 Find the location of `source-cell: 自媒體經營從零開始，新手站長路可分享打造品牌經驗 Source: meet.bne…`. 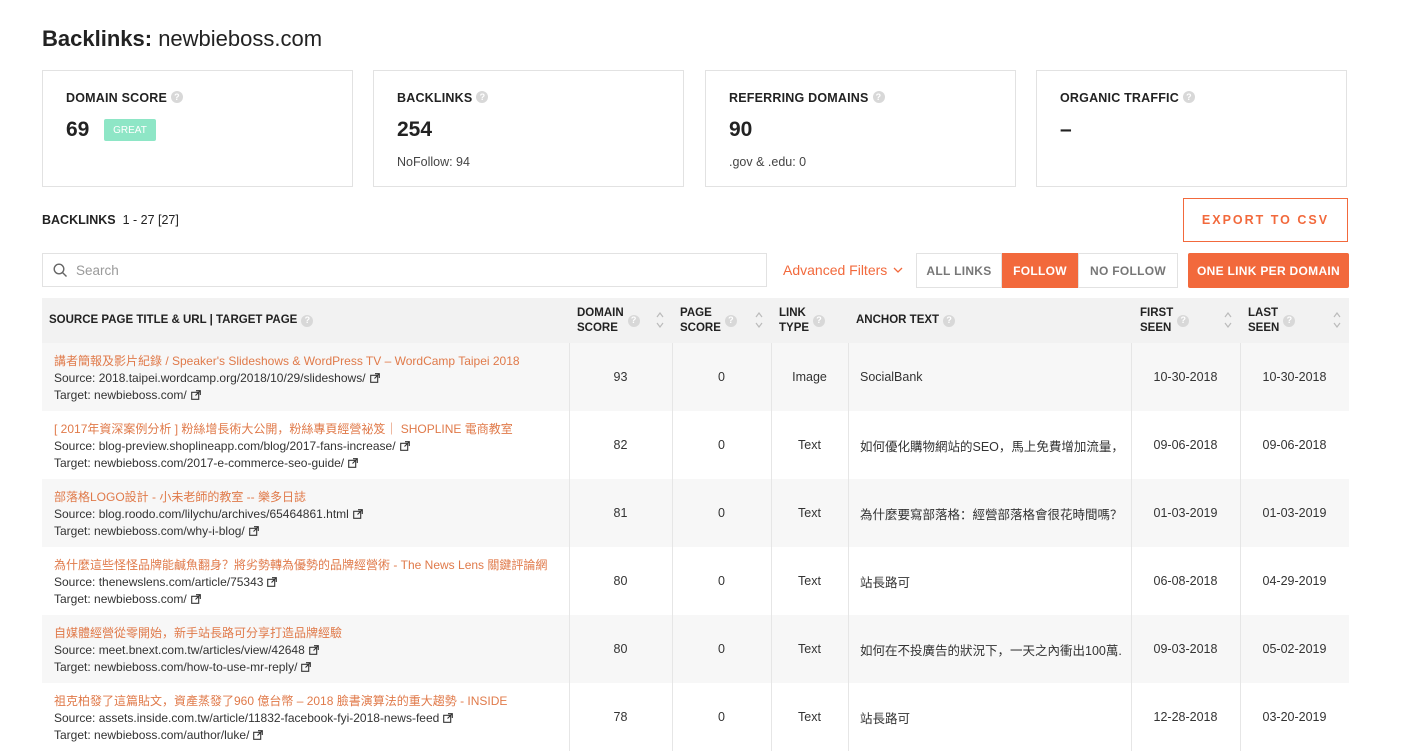

source-cell: 自媒體經營從零開始，新手站長路可分享打造品牌經驗 Source: meet.bne… is located at coordinates (198, 650).